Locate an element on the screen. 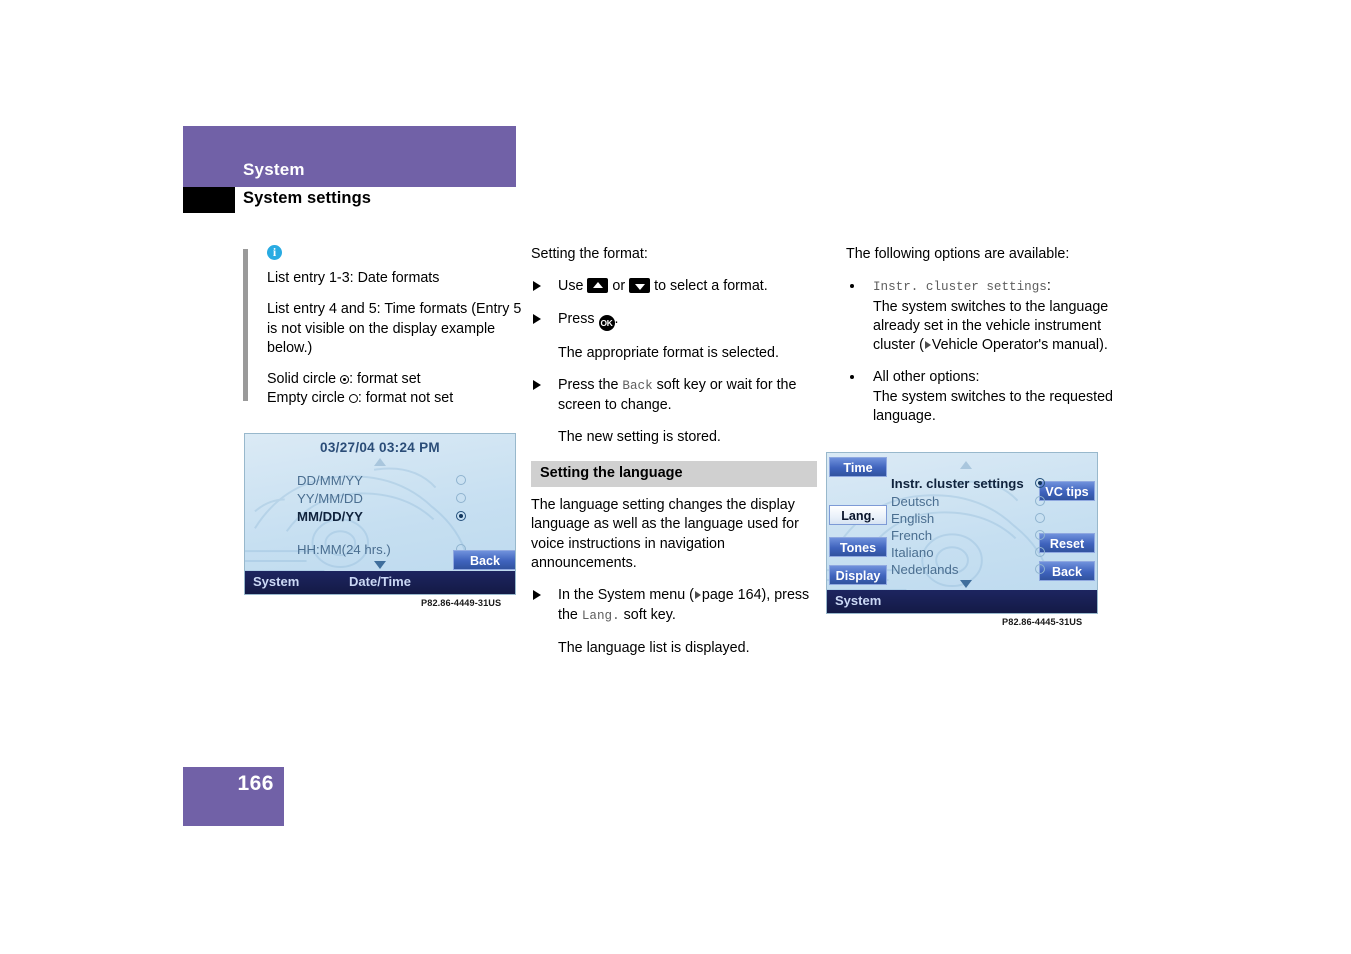 This screenshot has width=1351, height=954. lang-softkey-label: Lang. is located at coordinates (600, 615).